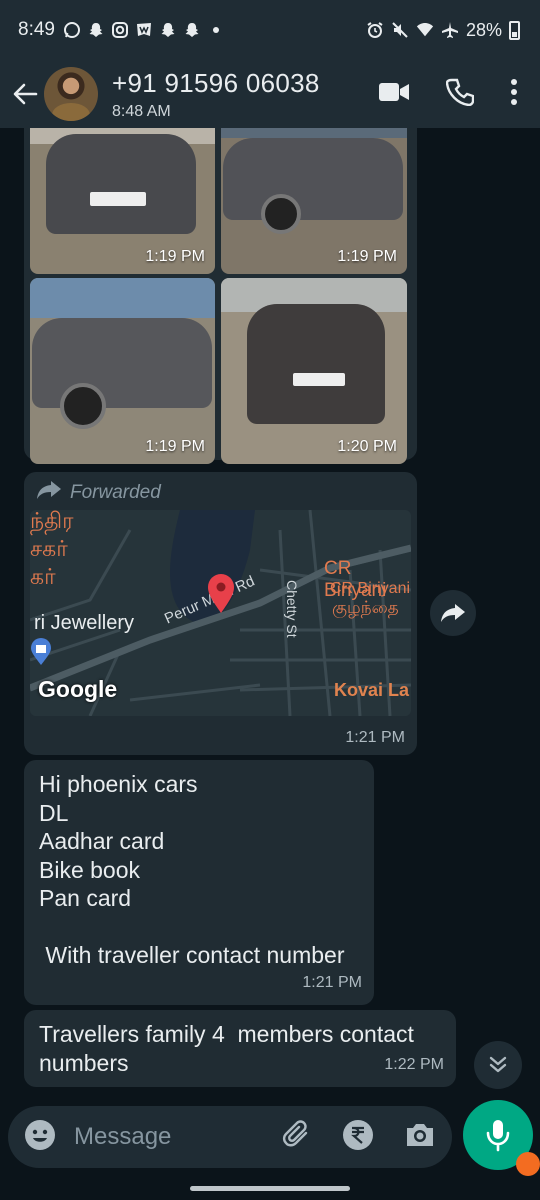 Image resolution: width=540 pixels, height=1200 pixels. I want to click on message-line: With traveller contact number, so click(192, 955).